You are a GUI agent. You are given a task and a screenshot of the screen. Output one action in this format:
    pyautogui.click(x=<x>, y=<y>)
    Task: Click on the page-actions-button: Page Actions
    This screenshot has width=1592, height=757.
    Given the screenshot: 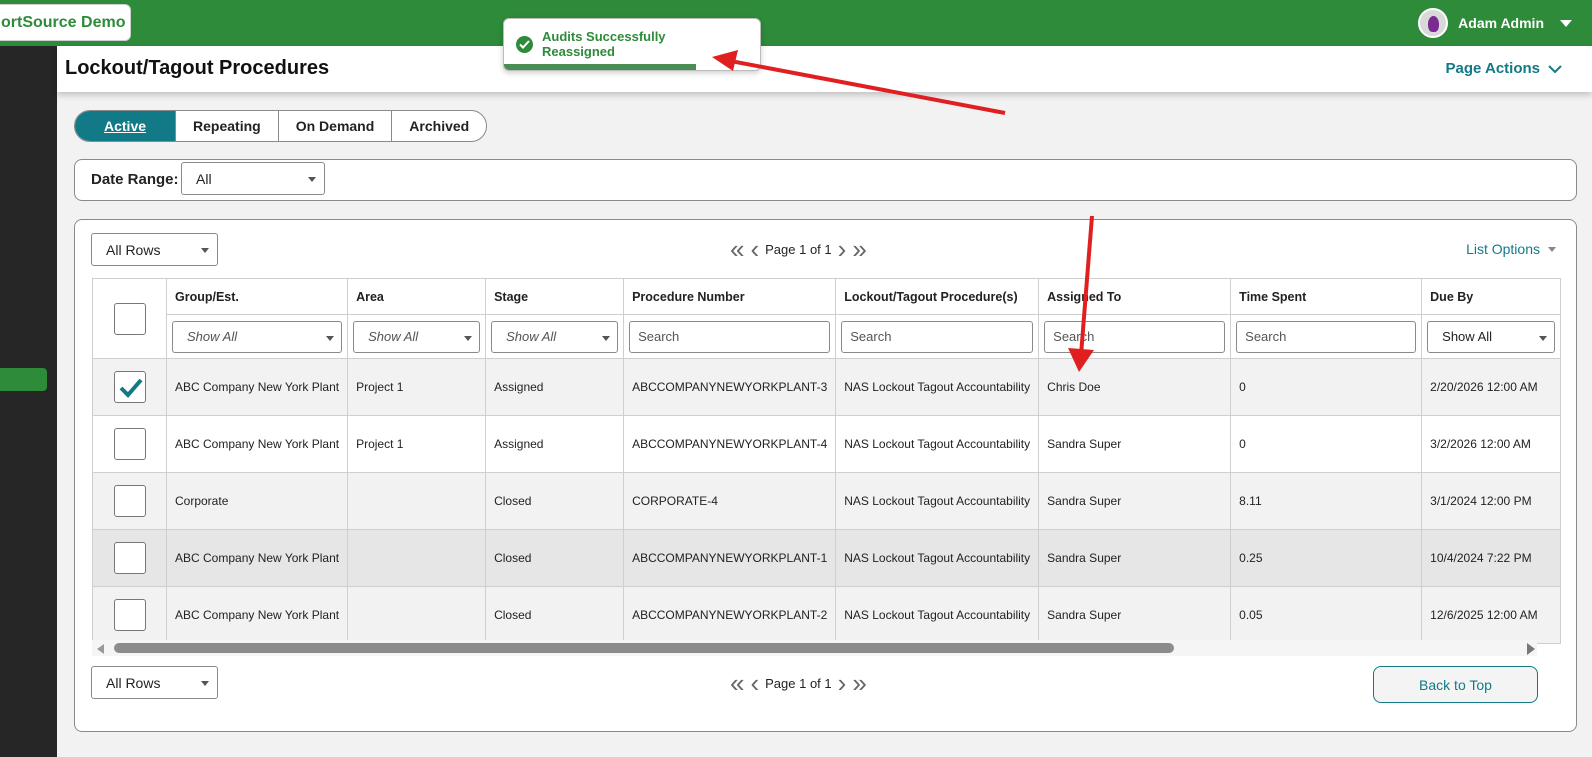 What is the action you would take?
    pyautogui.click(x=1504, y=68)
    